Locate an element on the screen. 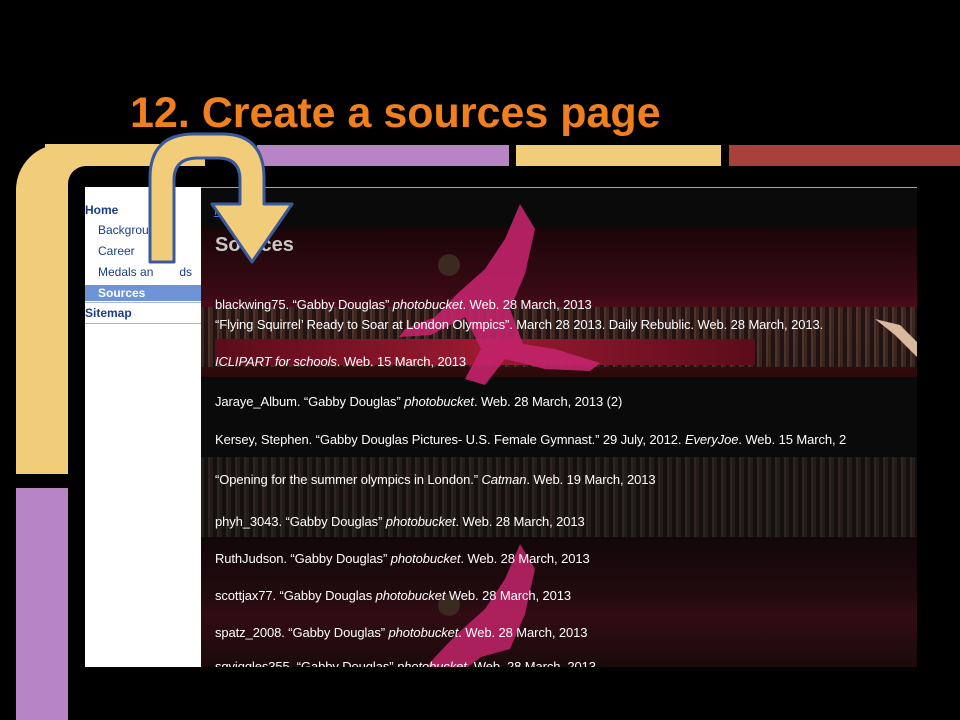 The image size is (960, 720). source-text: . Web. 19 March, 2013 is located at coordinates (591, 479).